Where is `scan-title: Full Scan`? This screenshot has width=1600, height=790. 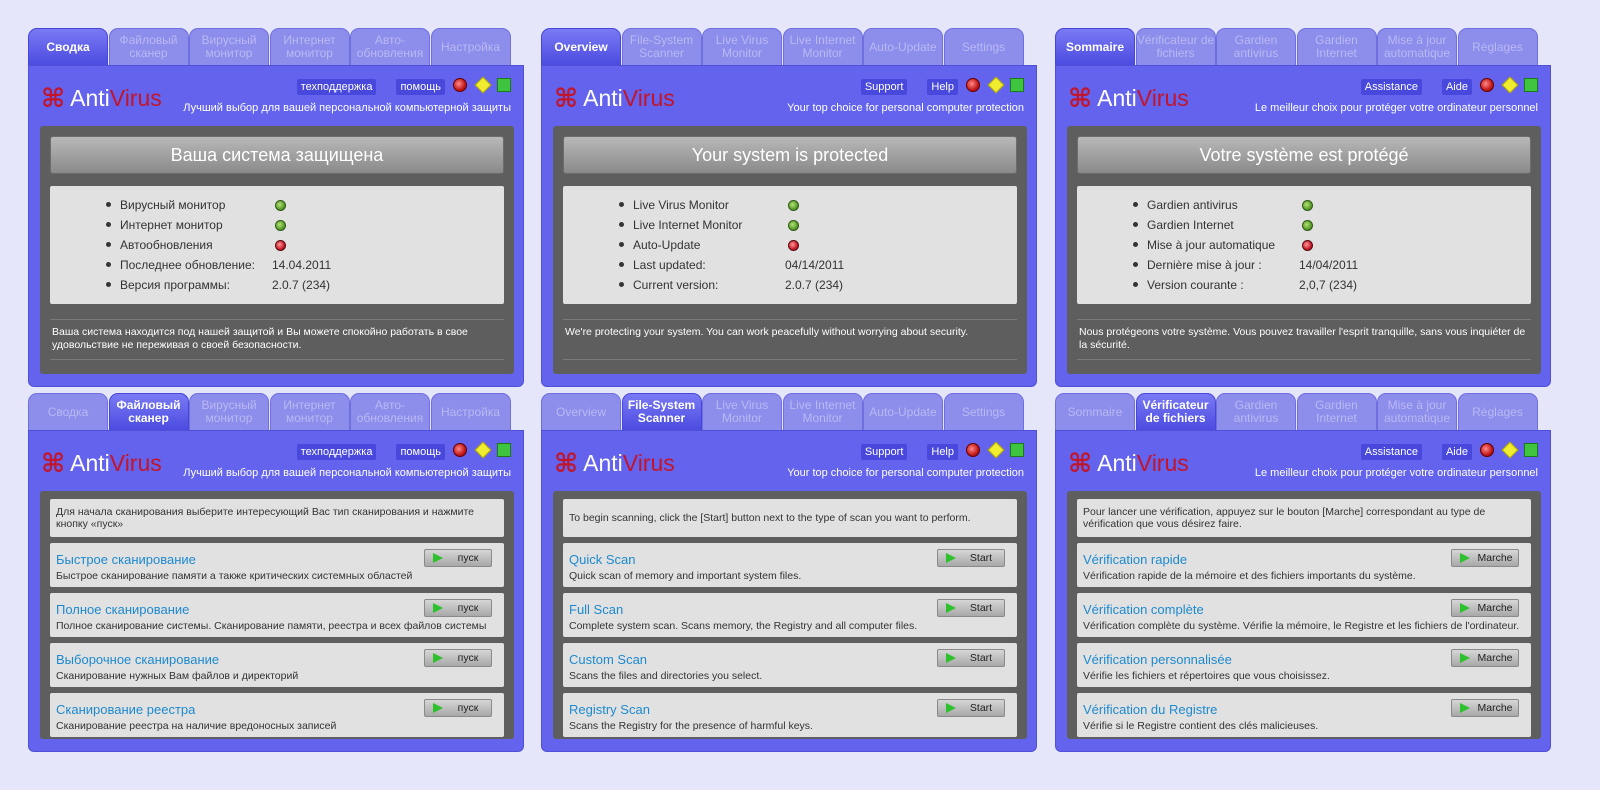 scan-title: Full Scan is located at coordinates (596, 609).